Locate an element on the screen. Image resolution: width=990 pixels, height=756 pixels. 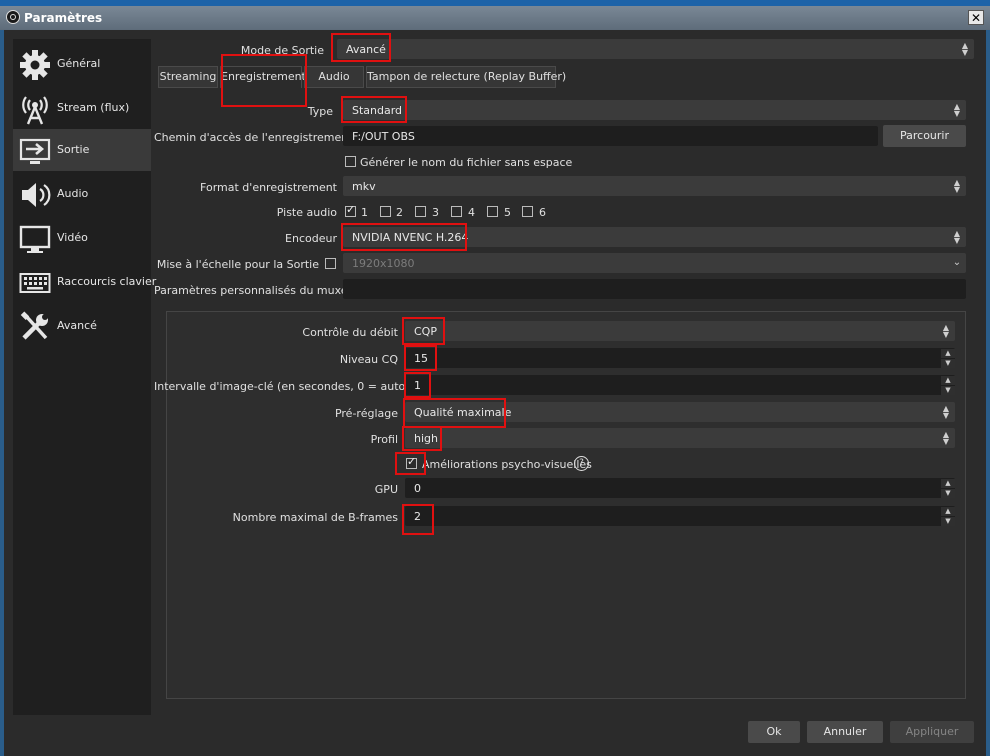
rescale-select: 1920x1080 ⌄ is located at coordinates (654, 263).